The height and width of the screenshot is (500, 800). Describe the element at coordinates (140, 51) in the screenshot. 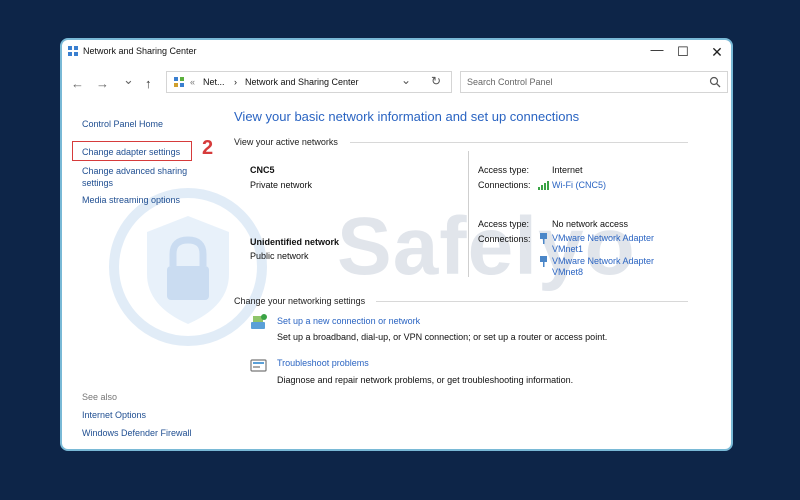

I see `window-title: Network and Sharing Center` at that location.